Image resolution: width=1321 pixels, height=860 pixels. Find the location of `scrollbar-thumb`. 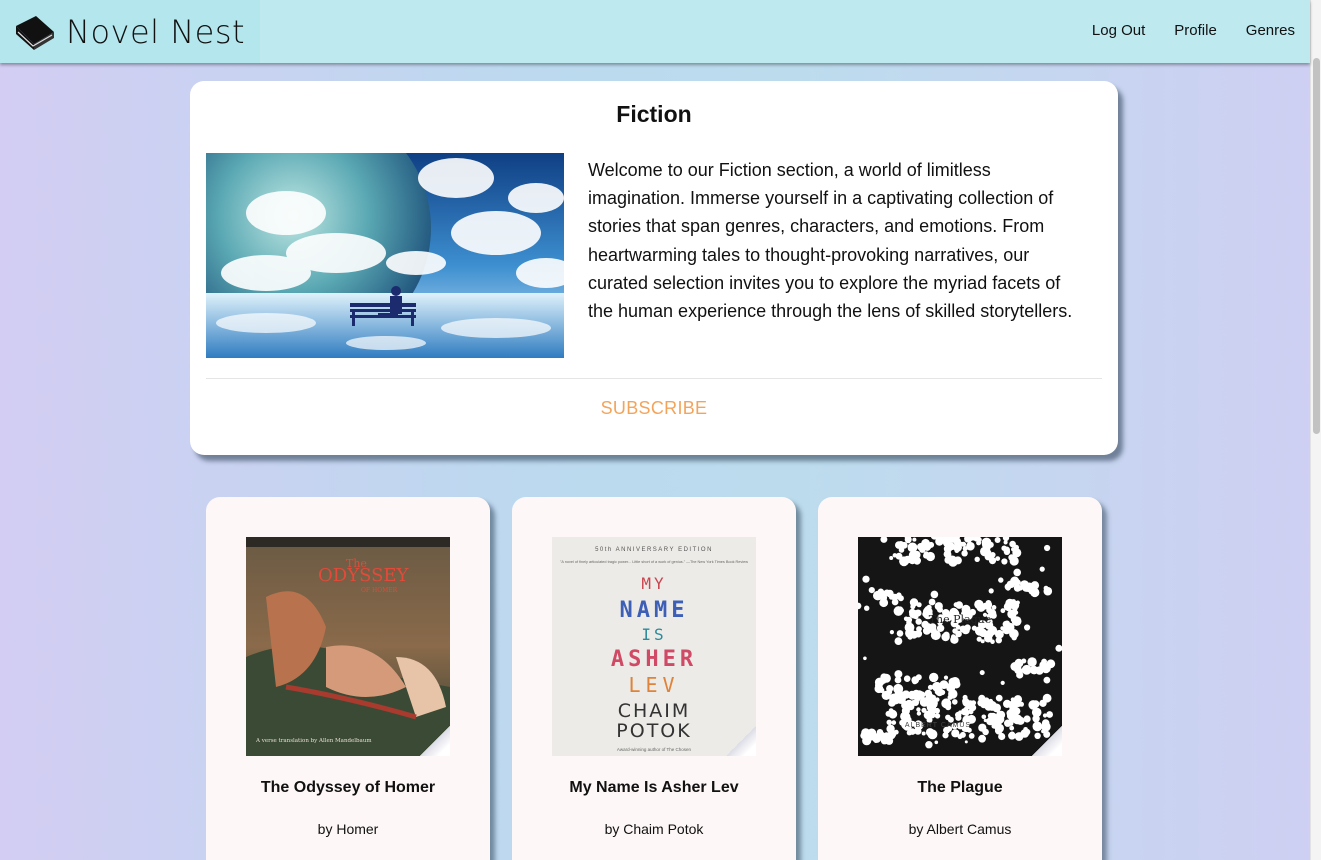

scrollbar-thumb is located at coordinates (1316, 246).